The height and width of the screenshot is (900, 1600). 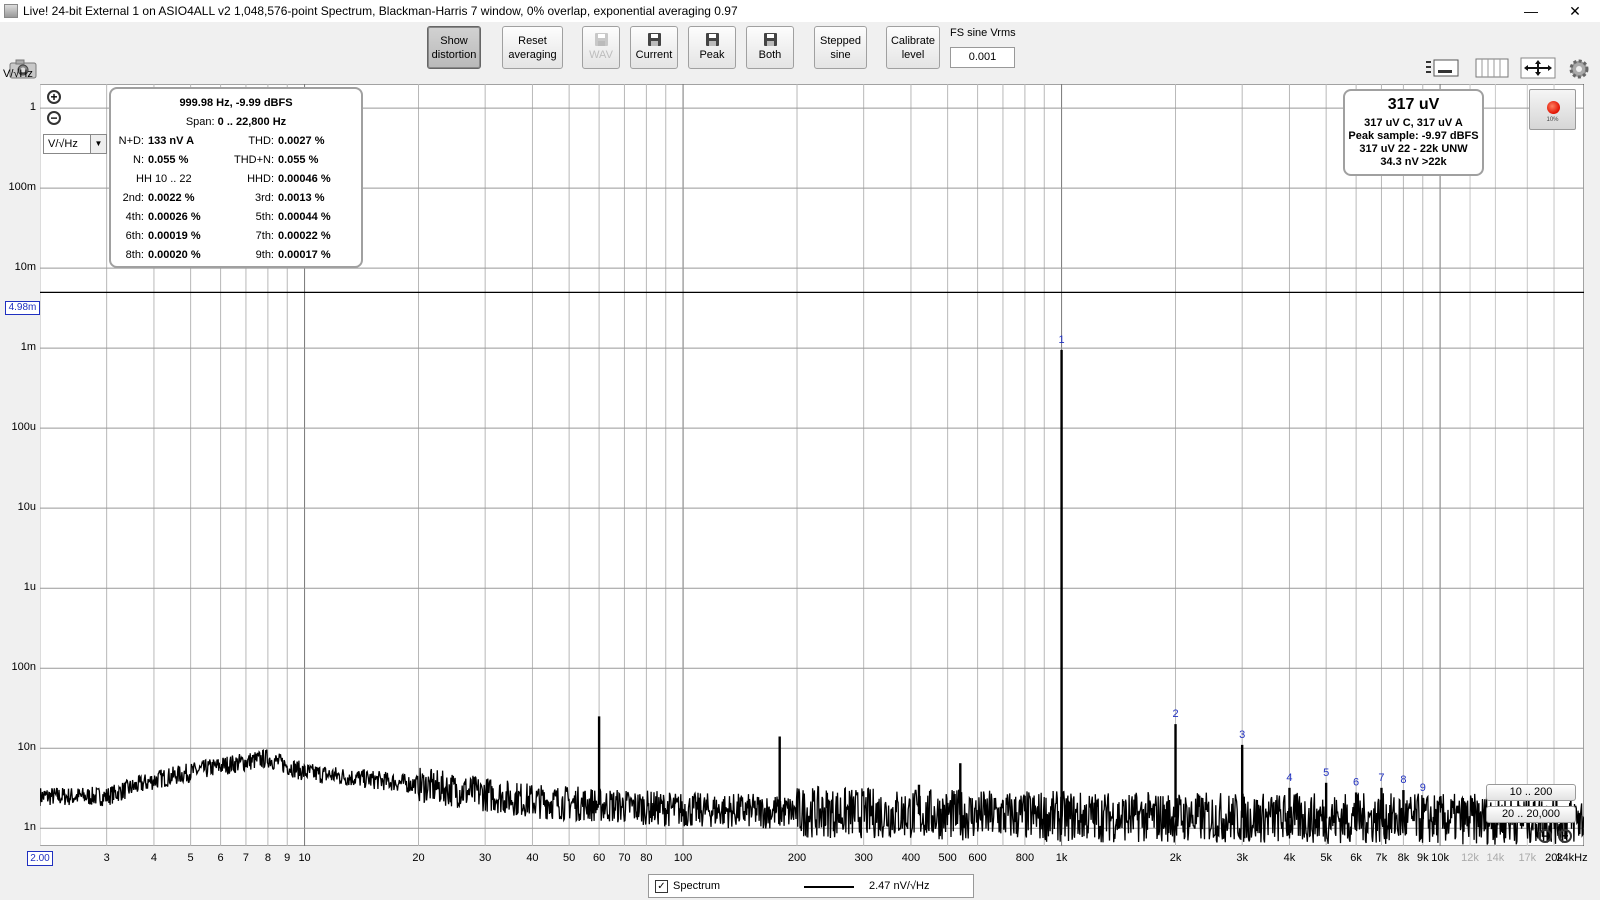 What do you see at coordinates (1061, 858) in the screenshot?
I see `x-tick-label: 1k` at bounding box center [1061, 858].